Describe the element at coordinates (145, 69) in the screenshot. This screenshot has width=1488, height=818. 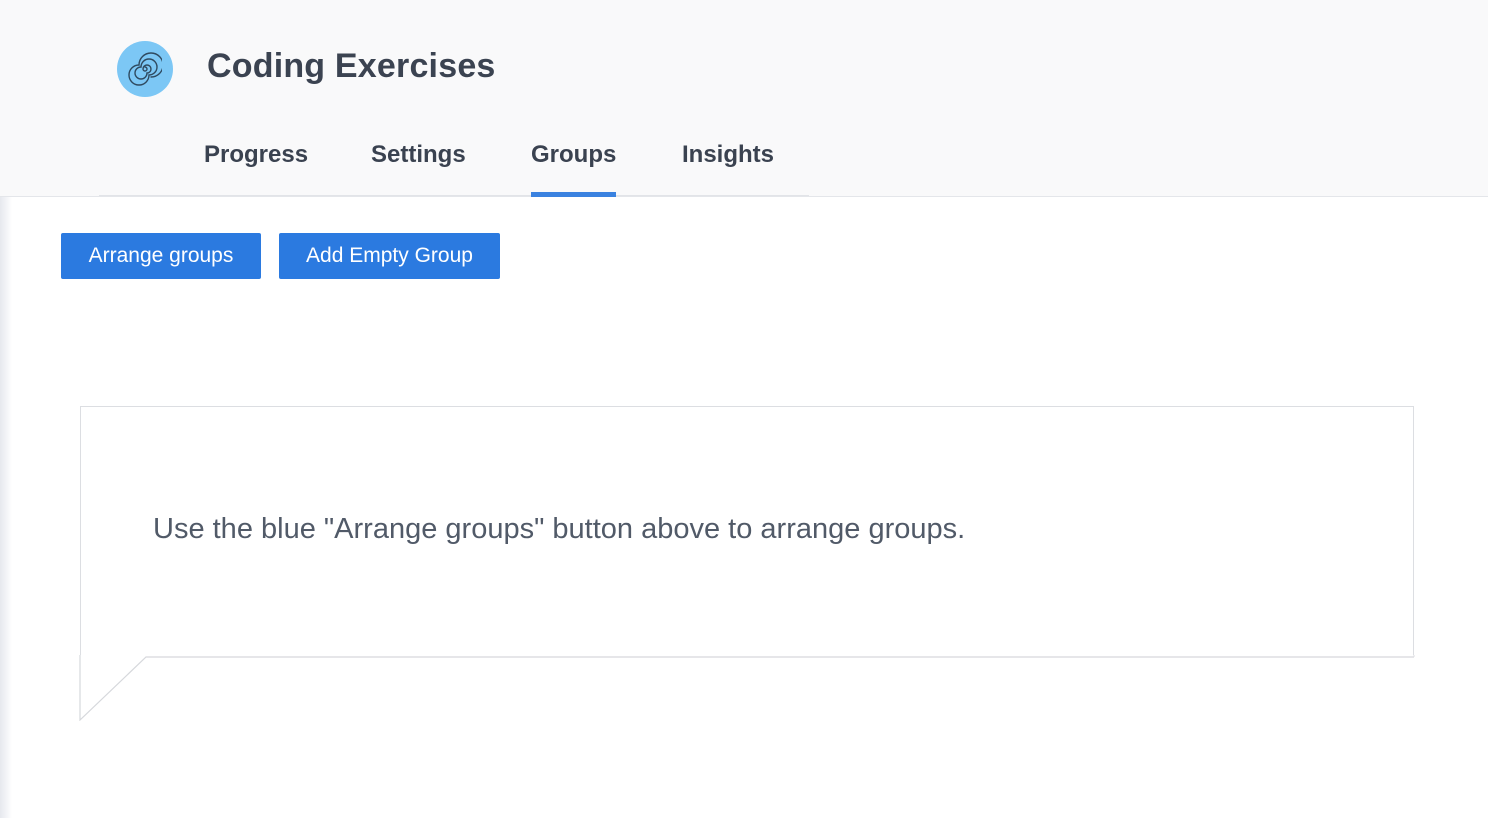
I see `spiral-icon` at that location.